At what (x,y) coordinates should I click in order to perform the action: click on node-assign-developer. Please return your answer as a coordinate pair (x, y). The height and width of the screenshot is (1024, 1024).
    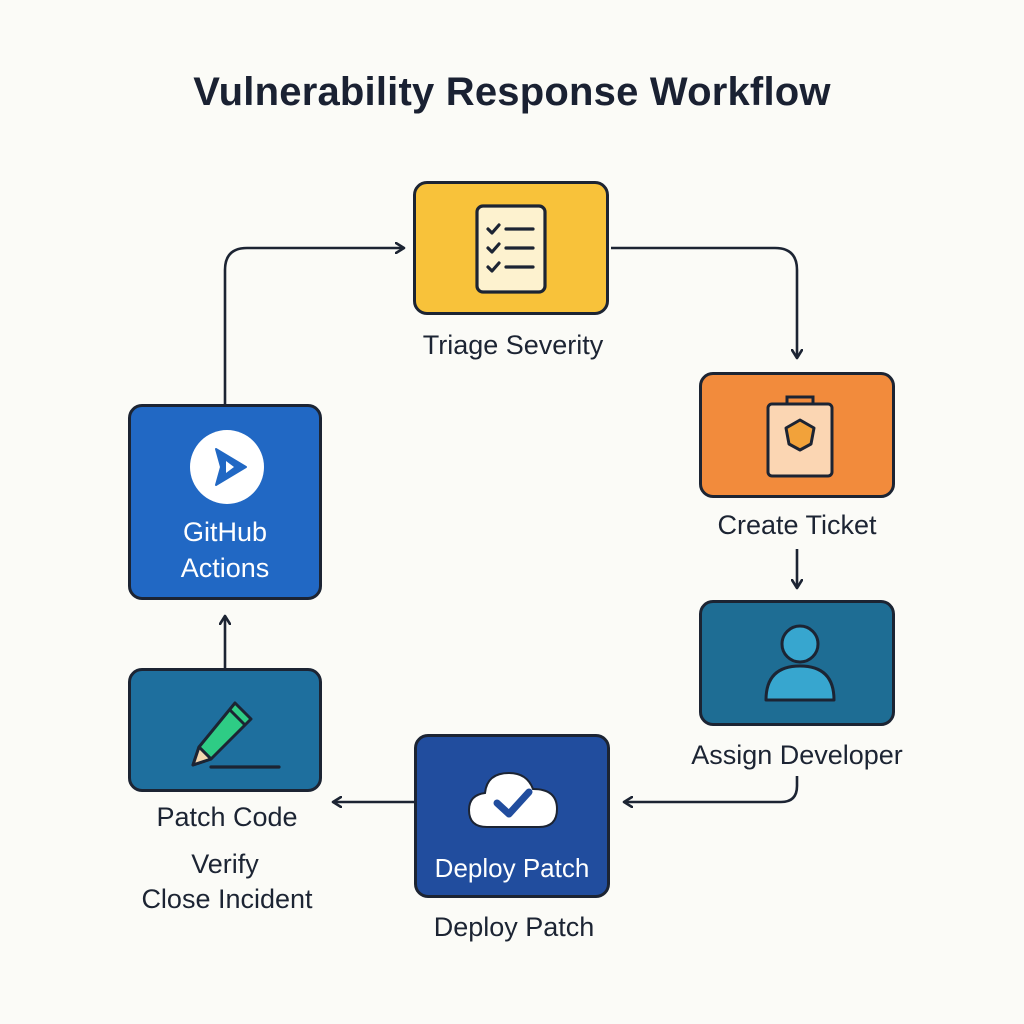
    Looking at the image, I should click on (797, 663).